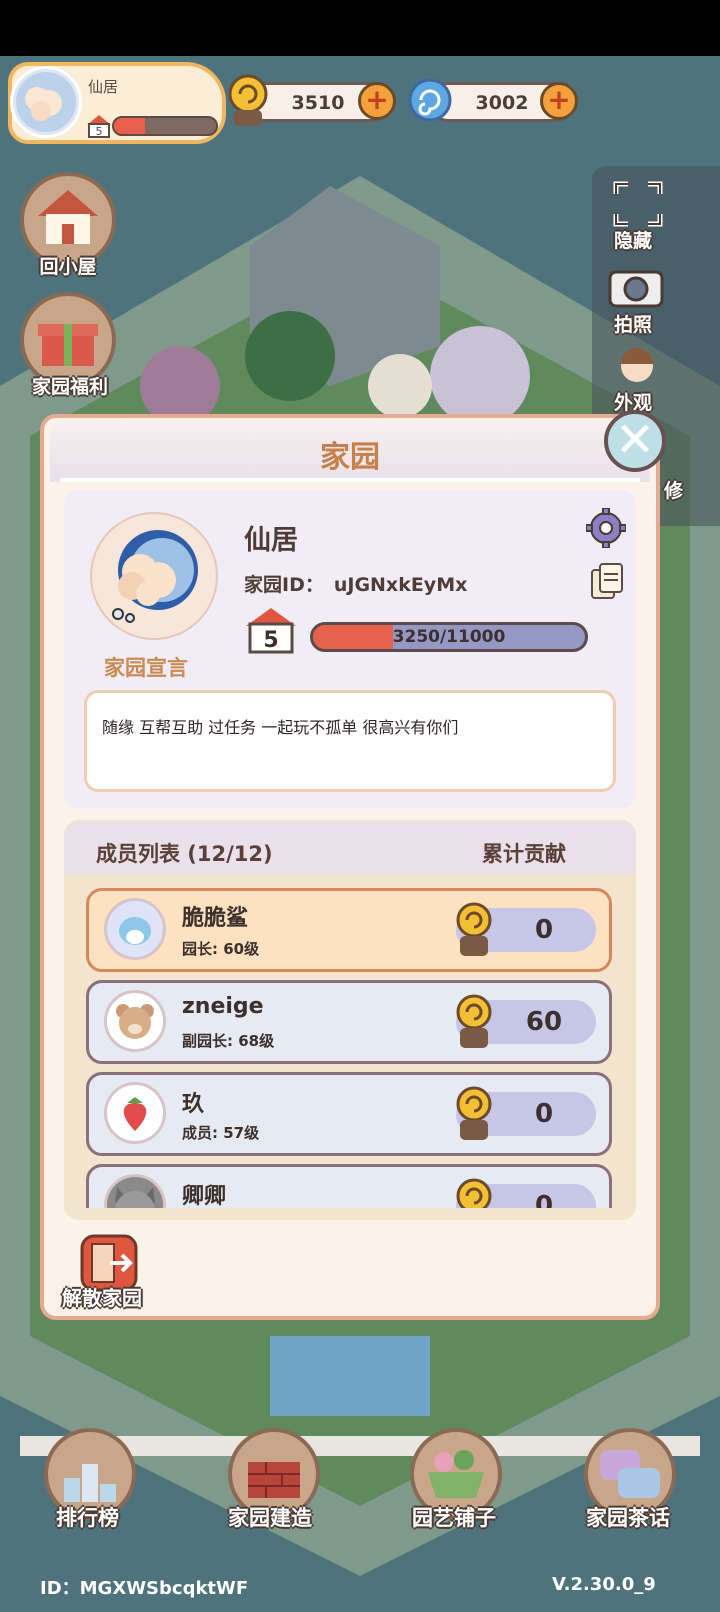  What do you see at coordinates (350, 480) in the screenshot?
I see `header-divider` at bounding box center [350, 480].